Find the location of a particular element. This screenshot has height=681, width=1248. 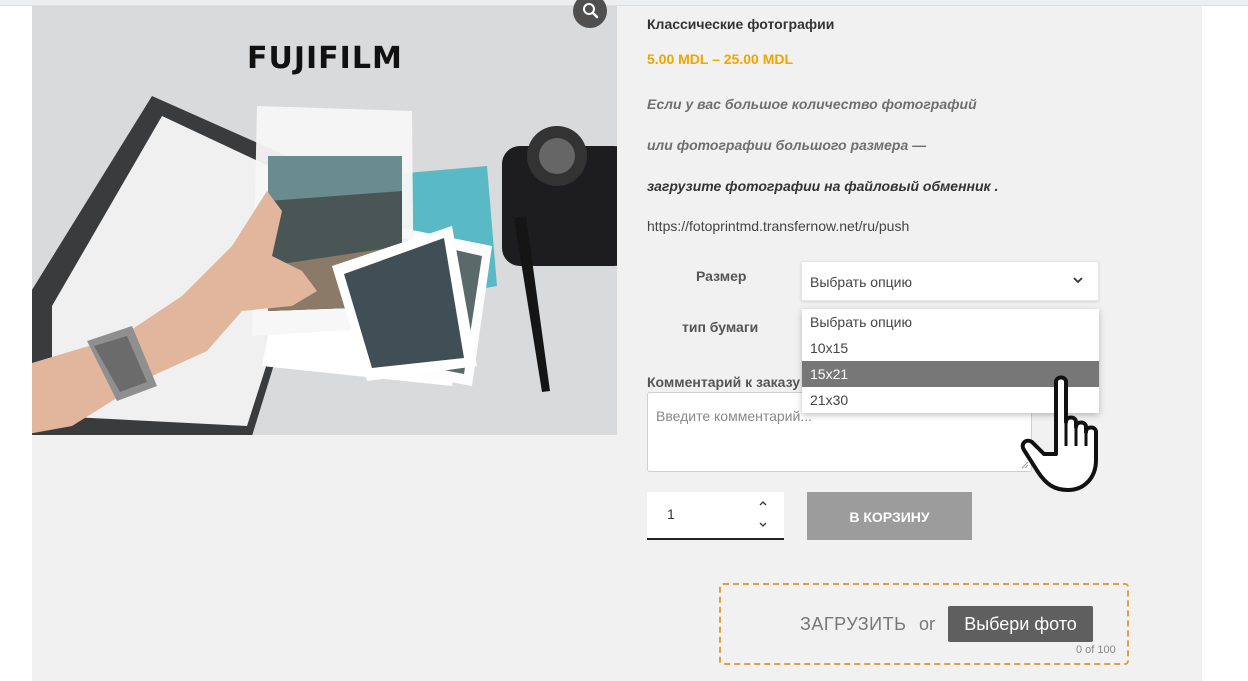

add-to-cart-button: В КОРЗИНУ is located at coordinates (889, 516).